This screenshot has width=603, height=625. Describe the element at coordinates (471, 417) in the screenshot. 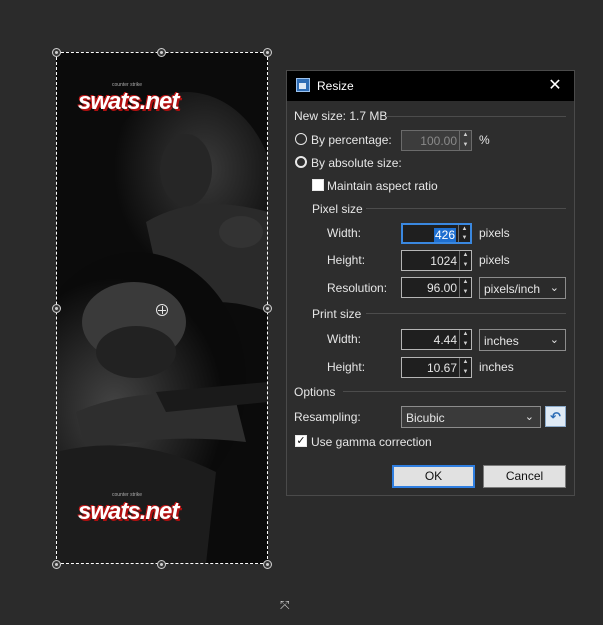

I see `resampling-select: Bicubic ⌄` at that location.